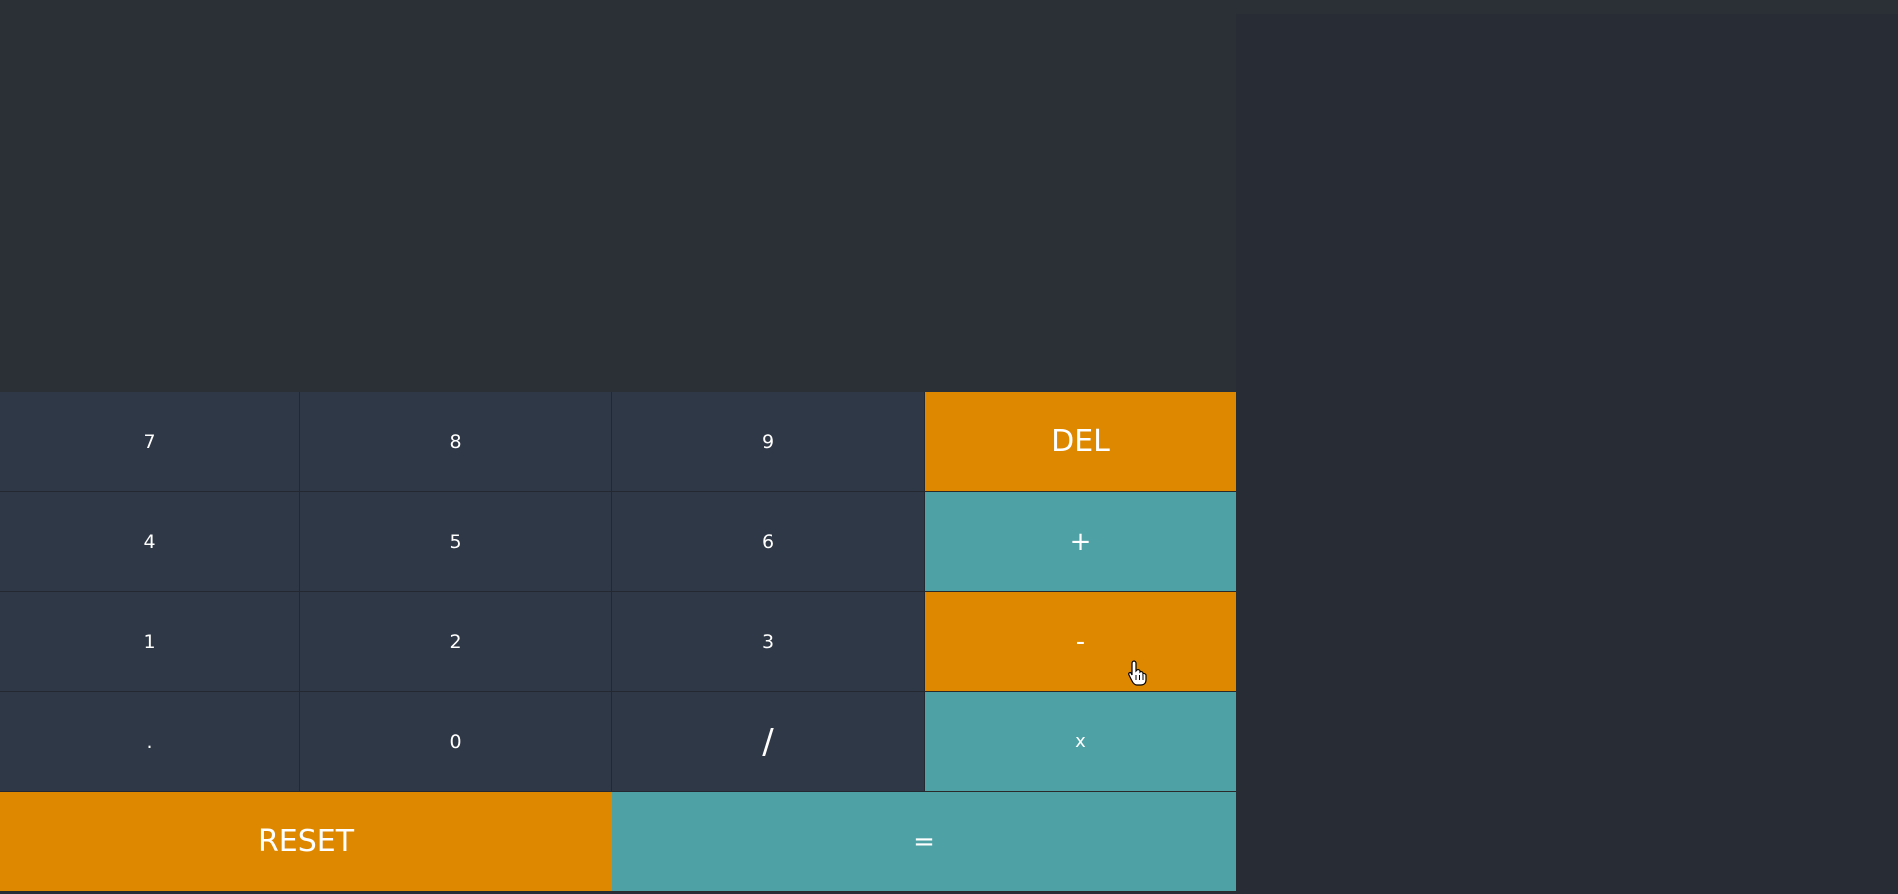 This screenshot has width=1898, height=894. What do you see at coordinates (456, 642) in the screenshot?
I see `key-2: 2` at bounding box center [456, 642].